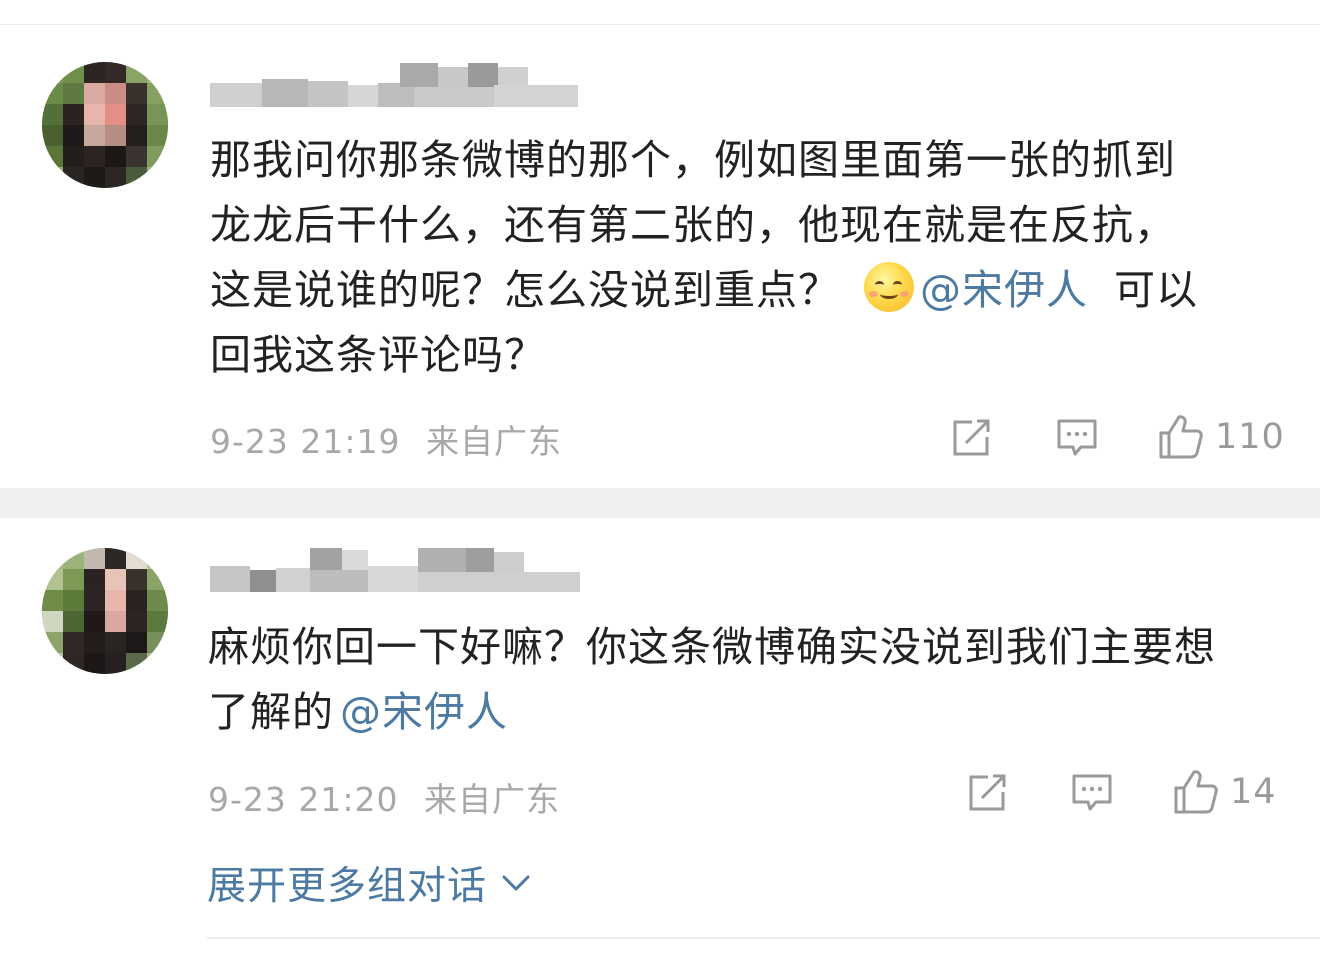  I want to click on comment-meta: 9-23 21:20 来自广东, so click(384, 797).